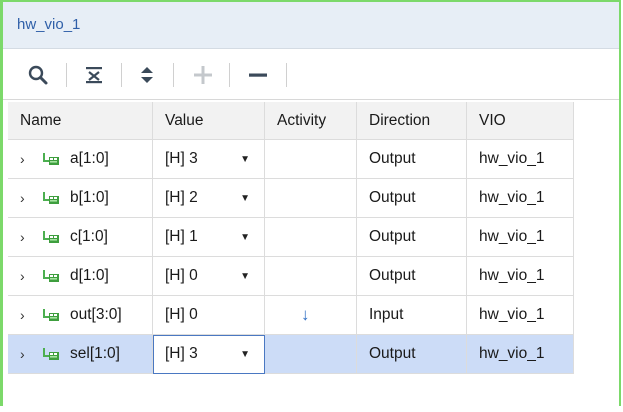  What do you see at coordinates (209, 198) in the screenshot?
I see `cell-value: [H] 2 ▼` at bounding box center [209, 198].